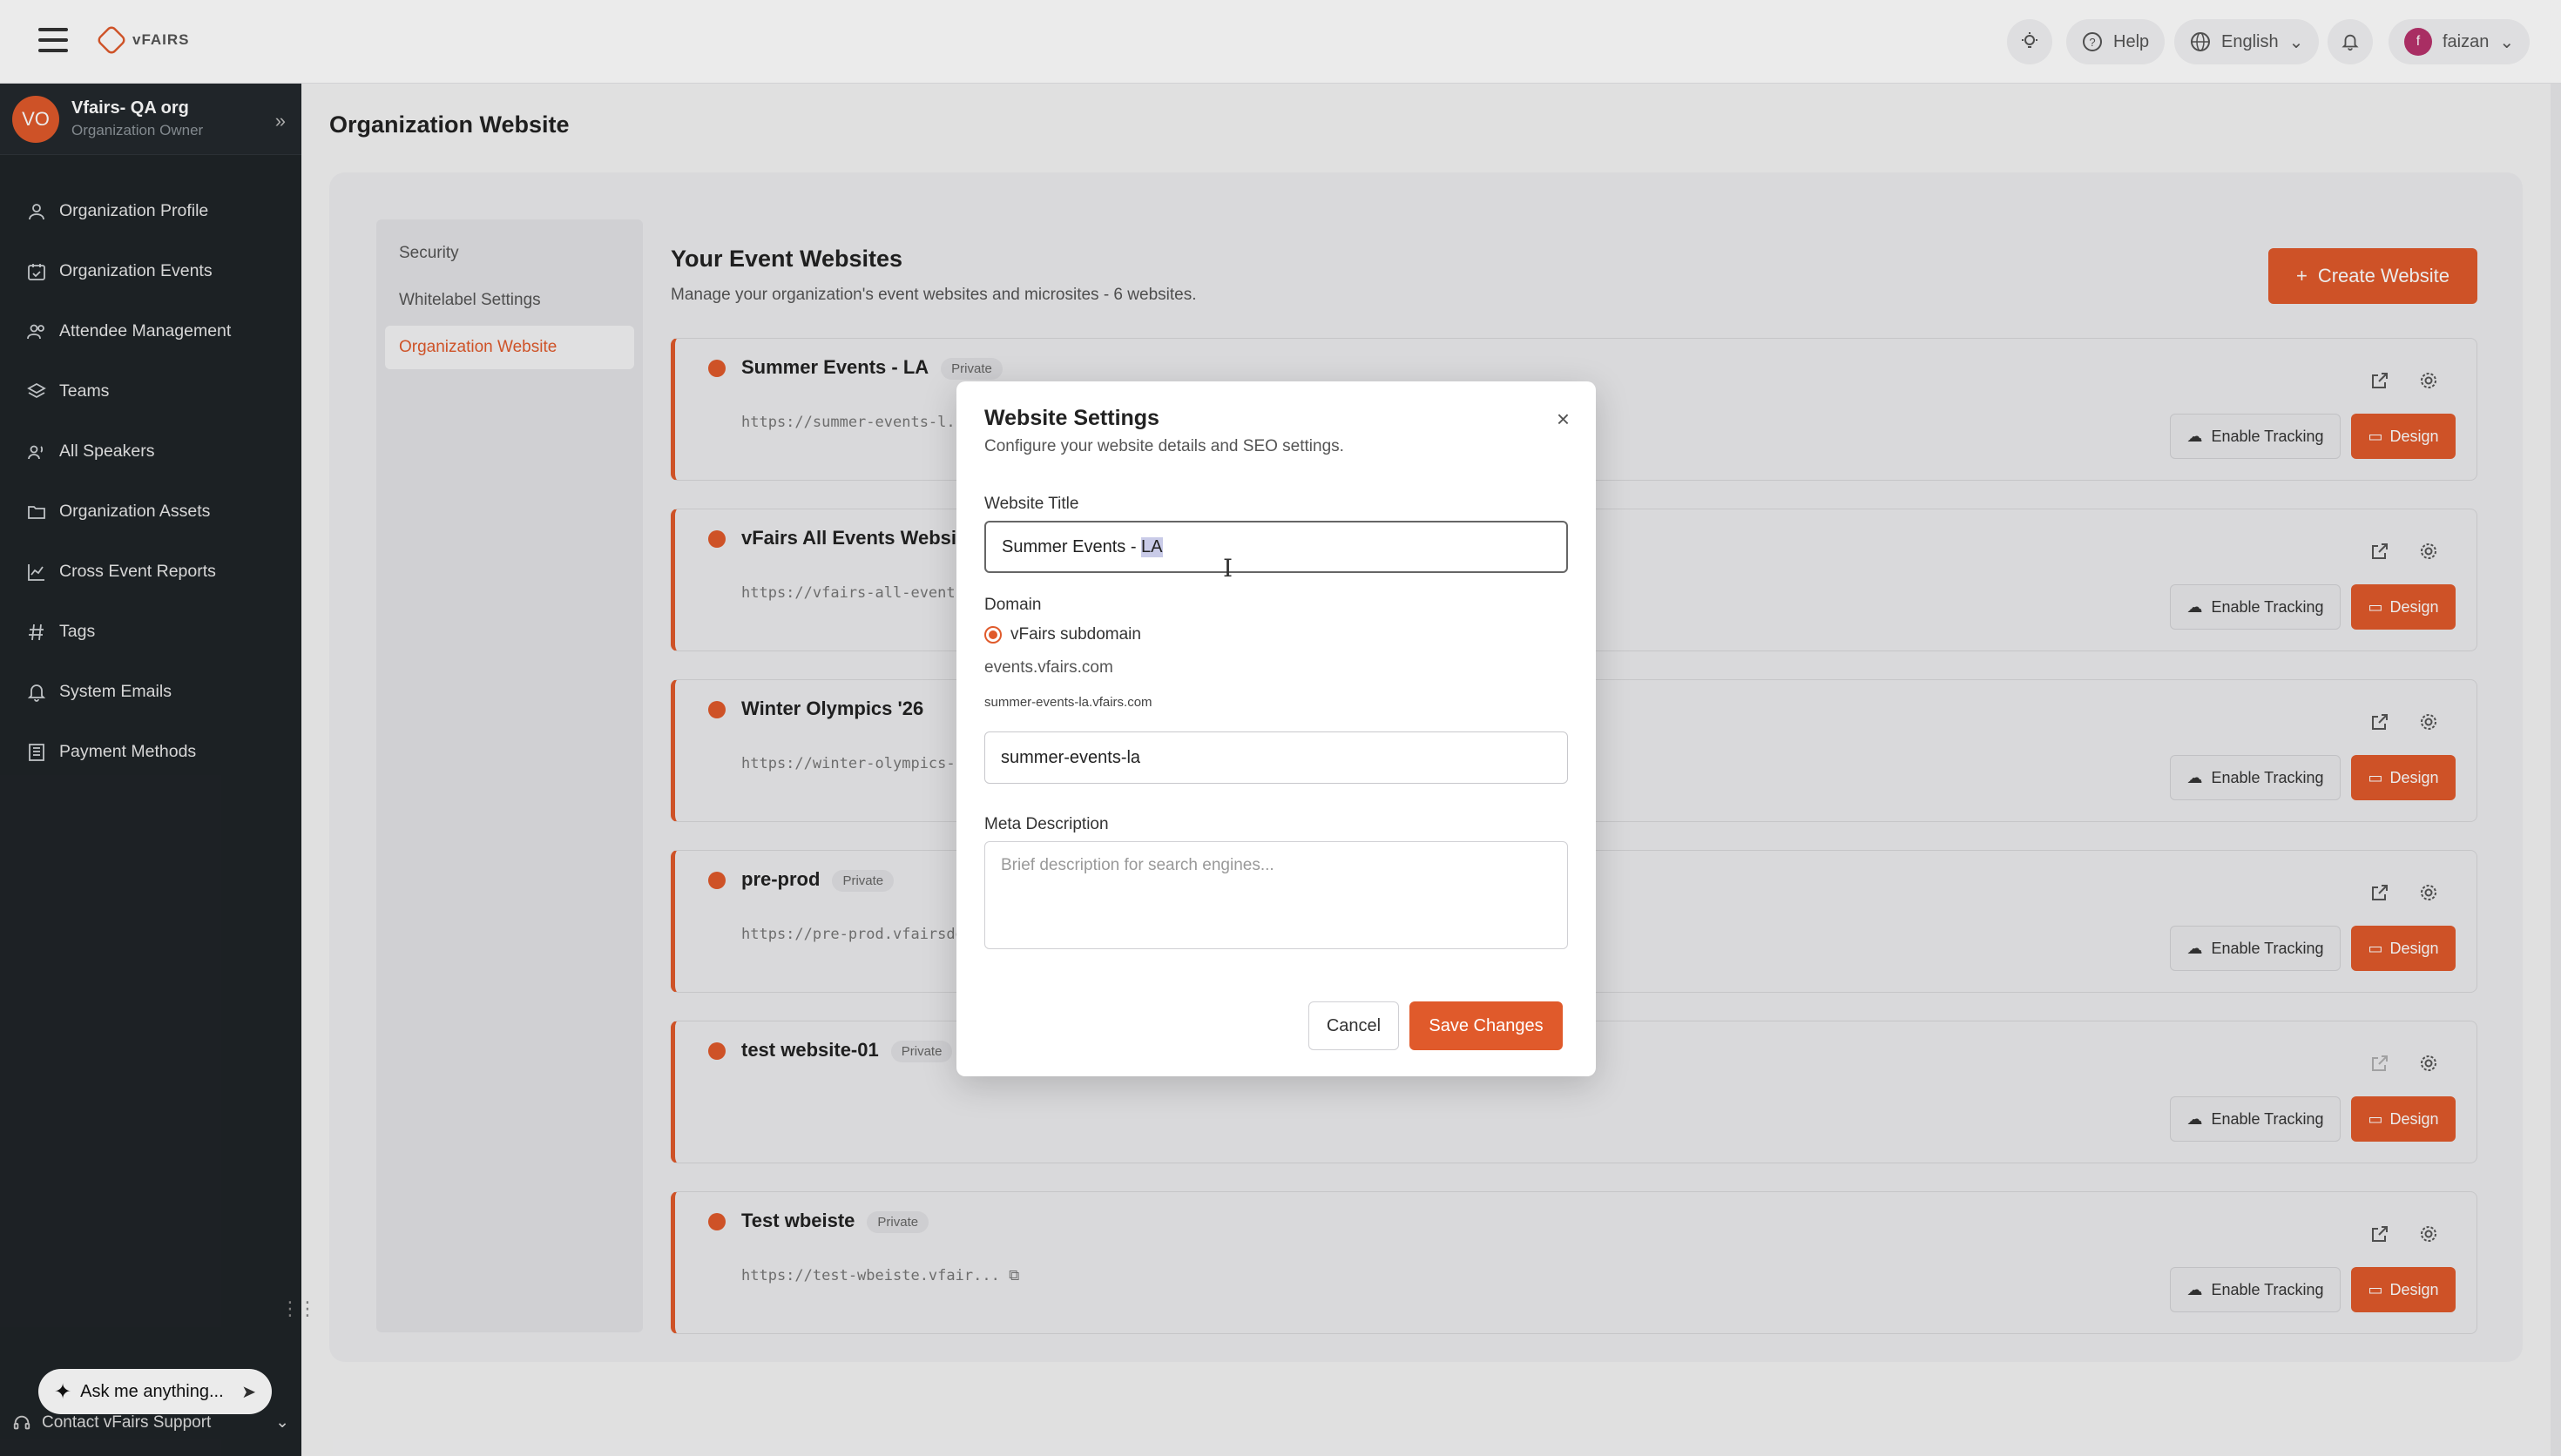 The height and width of the screenshot is (1456, 2561). What do you see at coordinates (1486, 1025) in the screenshot?
I see `save-changes-button: Save Changes` at bounding box center [1486, 1025].